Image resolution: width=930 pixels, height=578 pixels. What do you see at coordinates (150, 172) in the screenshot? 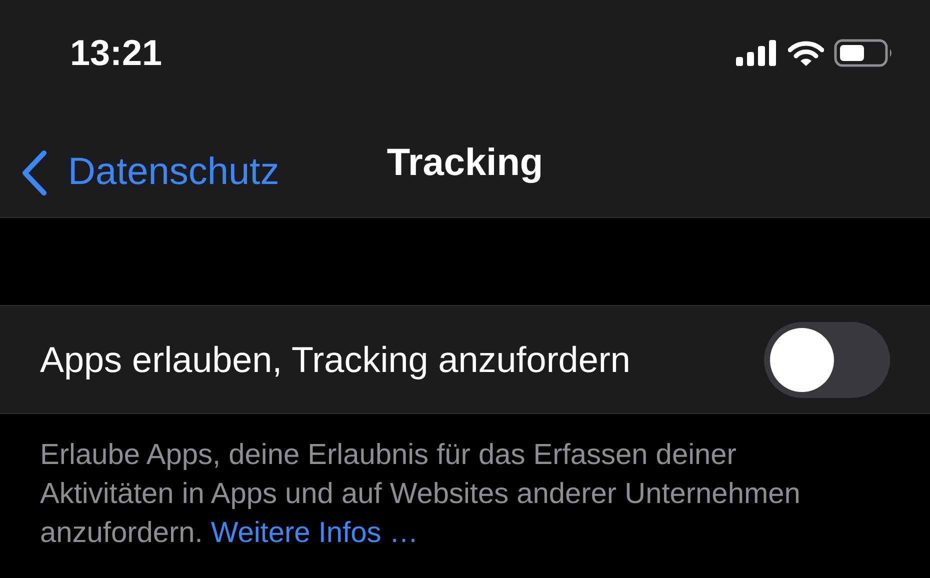
I see `back-button: Datenschutz` at bounding box center [150, 172].